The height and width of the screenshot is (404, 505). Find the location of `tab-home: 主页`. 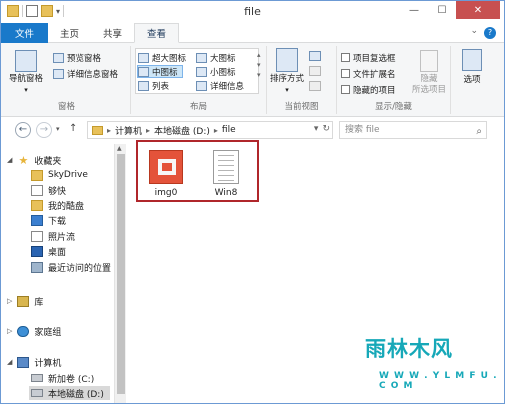

tab-home: 主页 is located at coordinates (69, 33).